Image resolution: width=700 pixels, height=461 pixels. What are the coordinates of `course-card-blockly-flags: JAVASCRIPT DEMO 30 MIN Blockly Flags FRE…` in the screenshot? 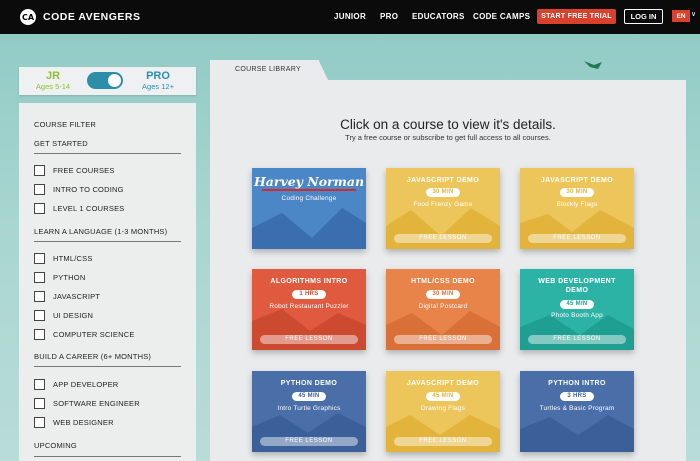 It's located at (577, 208).